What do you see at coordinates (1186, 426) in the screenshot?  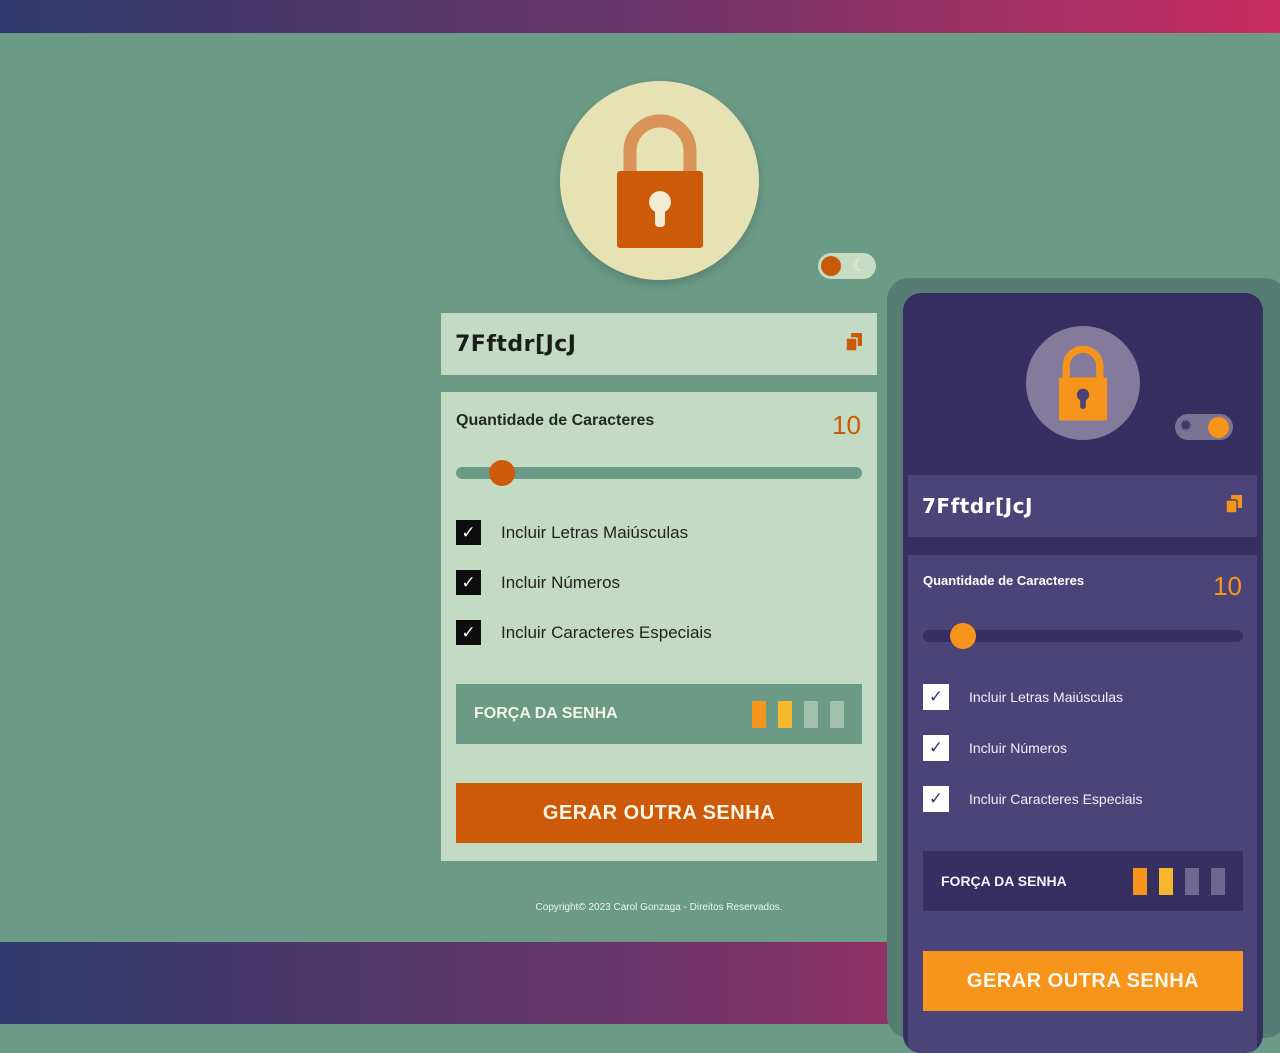 I see `sun-icon: ✹` at bounding box center [1186, 426].